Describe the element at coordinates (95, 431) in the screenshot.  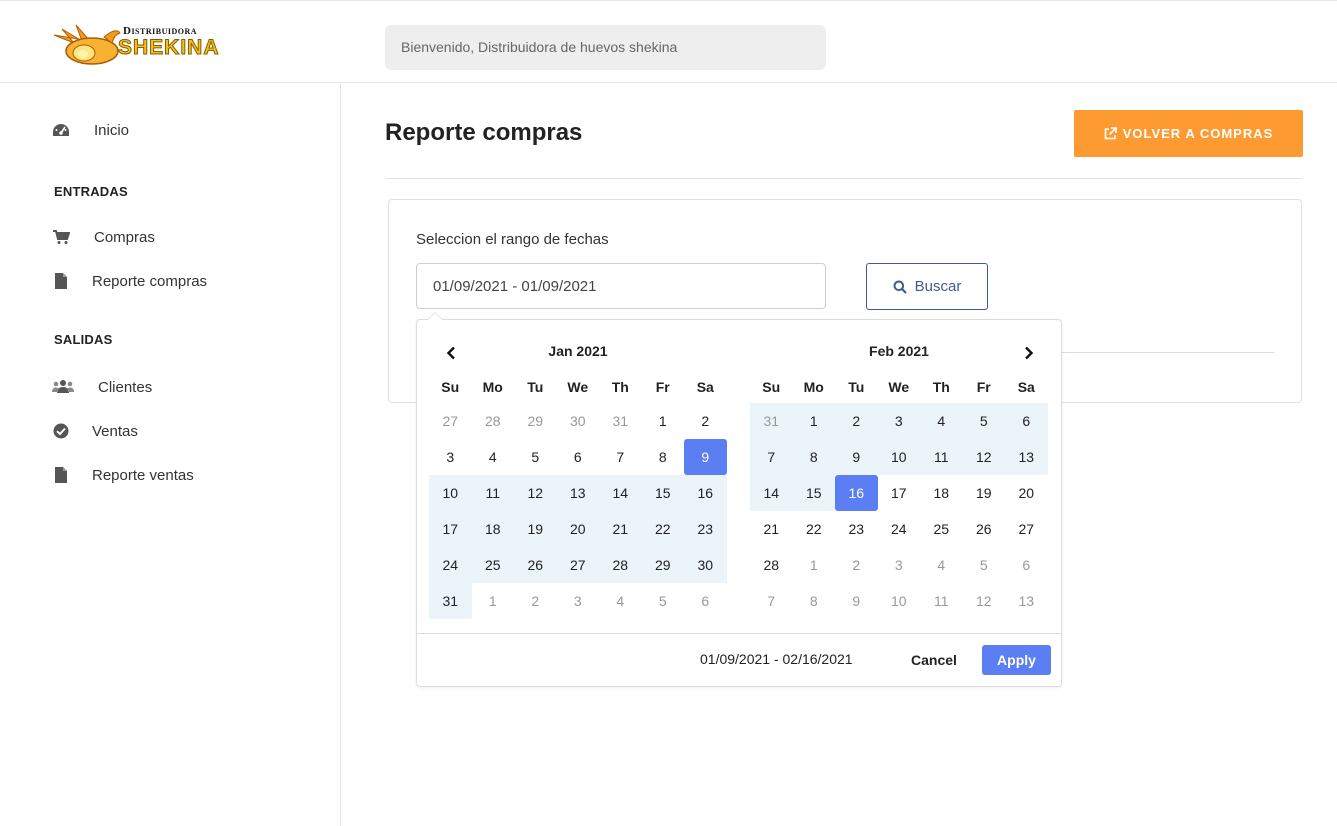
I see `sidebar-item-ventas: Ventas` at that location.